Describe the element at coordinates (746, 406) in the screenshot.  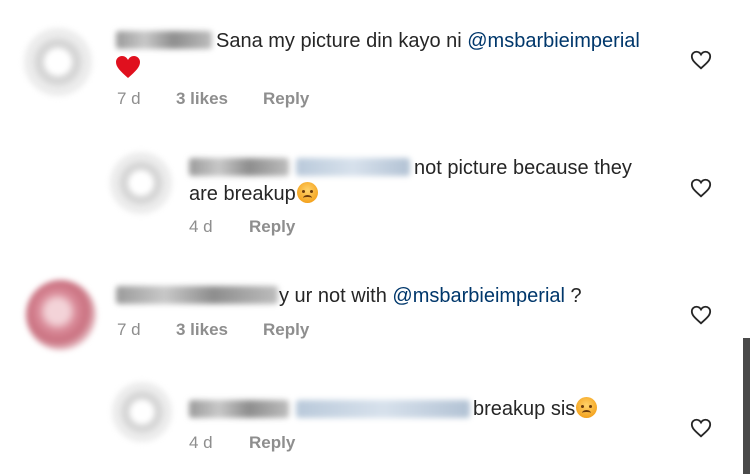
I see `scrollbar` at that location.